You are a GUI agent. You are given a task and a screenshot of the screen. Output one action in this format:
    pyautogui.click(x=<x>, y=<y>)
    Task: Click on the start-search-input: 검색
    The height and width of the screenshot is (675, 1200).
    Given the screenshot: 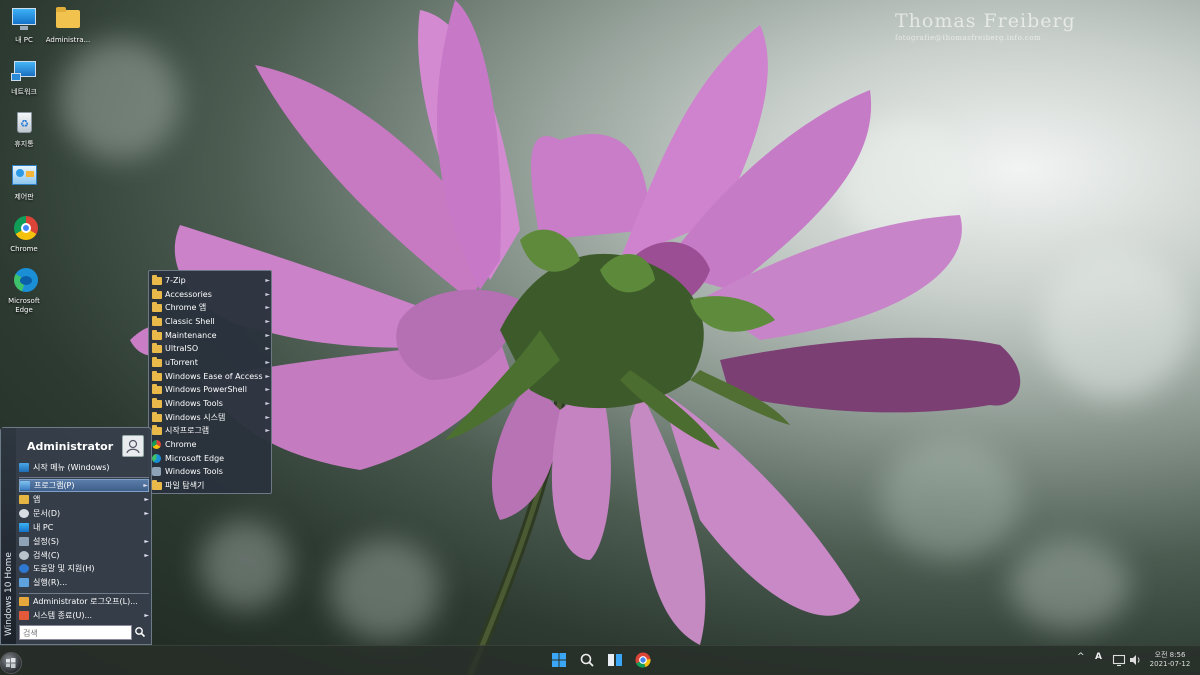 What is the action you would take?
    pyautogui.click(x=75, y=632)
    